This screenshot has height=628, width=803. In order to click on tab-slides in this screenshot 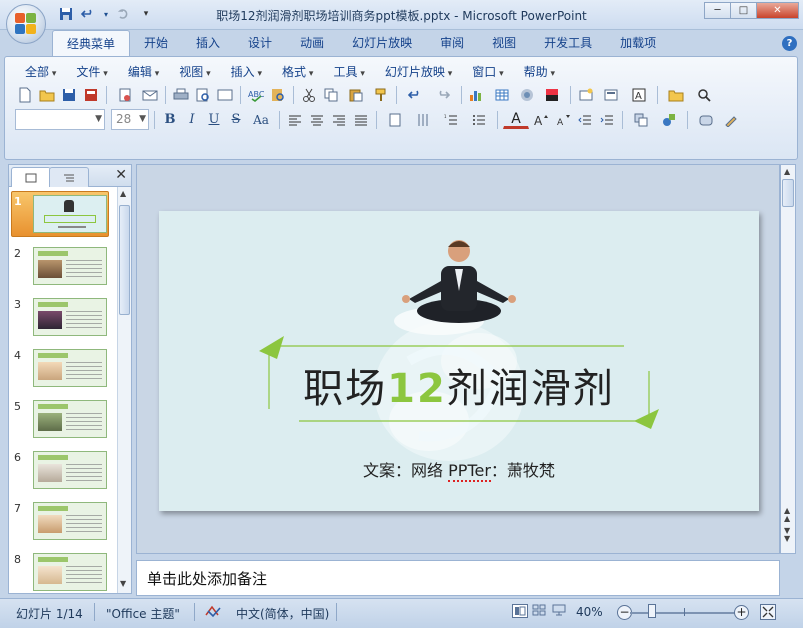, I will do `click(31, 177)`.